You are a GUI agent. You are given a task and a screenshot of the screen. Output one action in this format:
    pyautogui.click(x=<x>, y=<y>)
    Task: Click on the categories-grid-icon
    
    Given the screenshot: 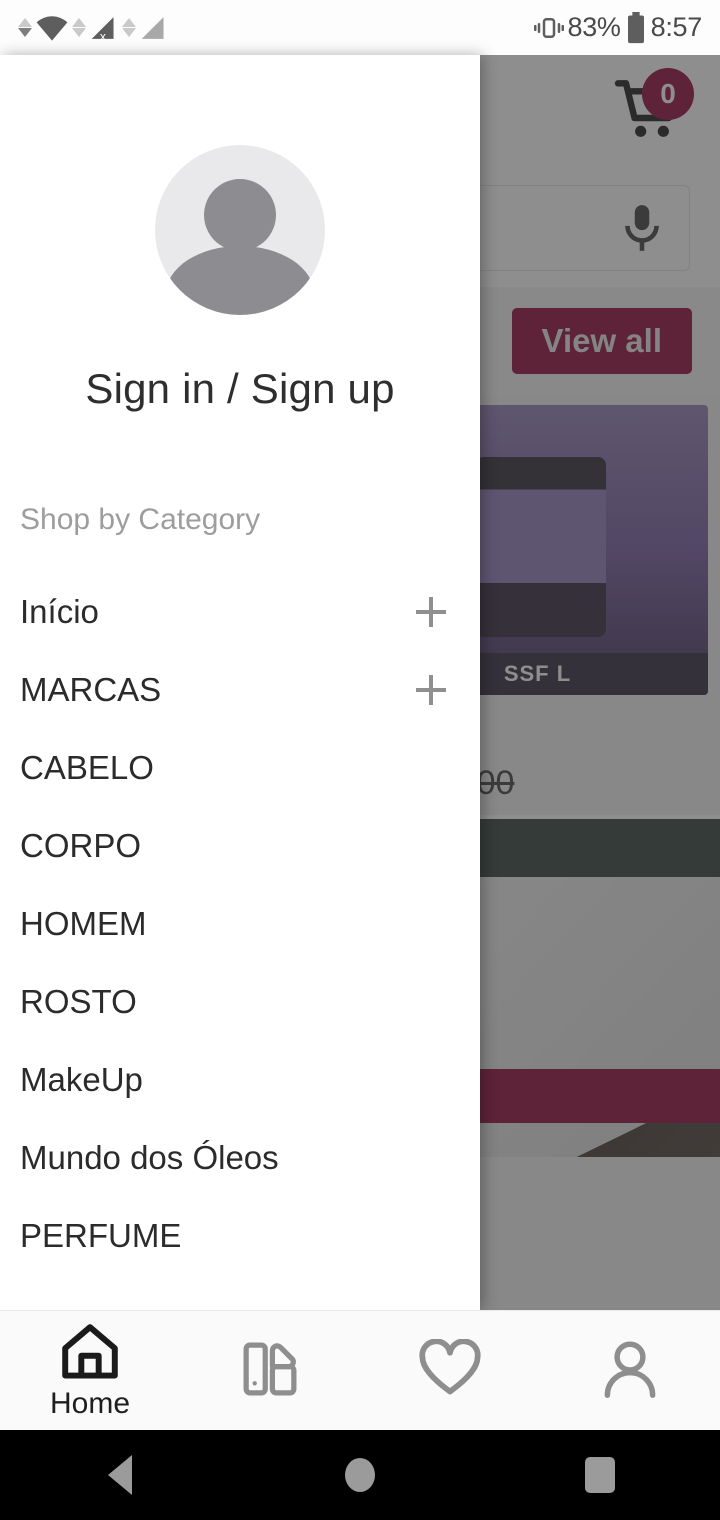 What is the action you would take?
    pyautogui.click(x=270, y=1368)
    